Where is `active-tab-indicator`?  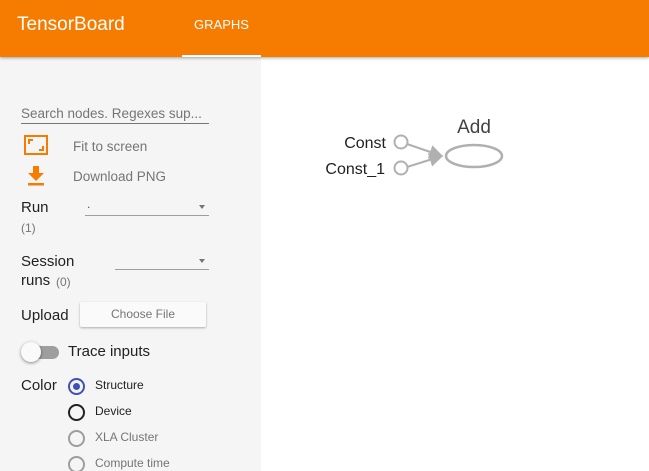
active-tab-indicator is located at coordinates (221, 56).